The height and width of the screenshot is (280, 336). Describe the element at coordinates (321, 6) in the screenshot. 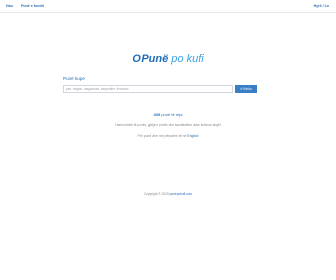

I see `nav-signin-link: Hyrë / Lo` at that location.